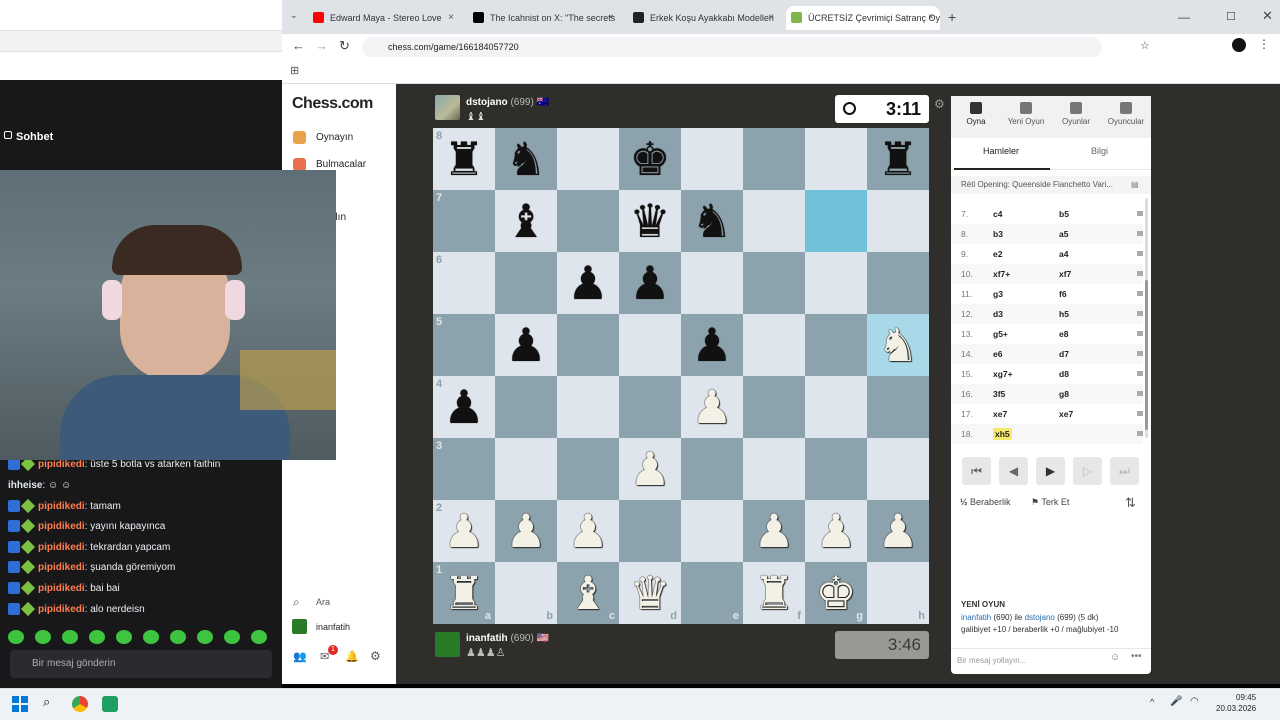  I want to click on apps-grid-icon: ⊞, so click(294, 70).